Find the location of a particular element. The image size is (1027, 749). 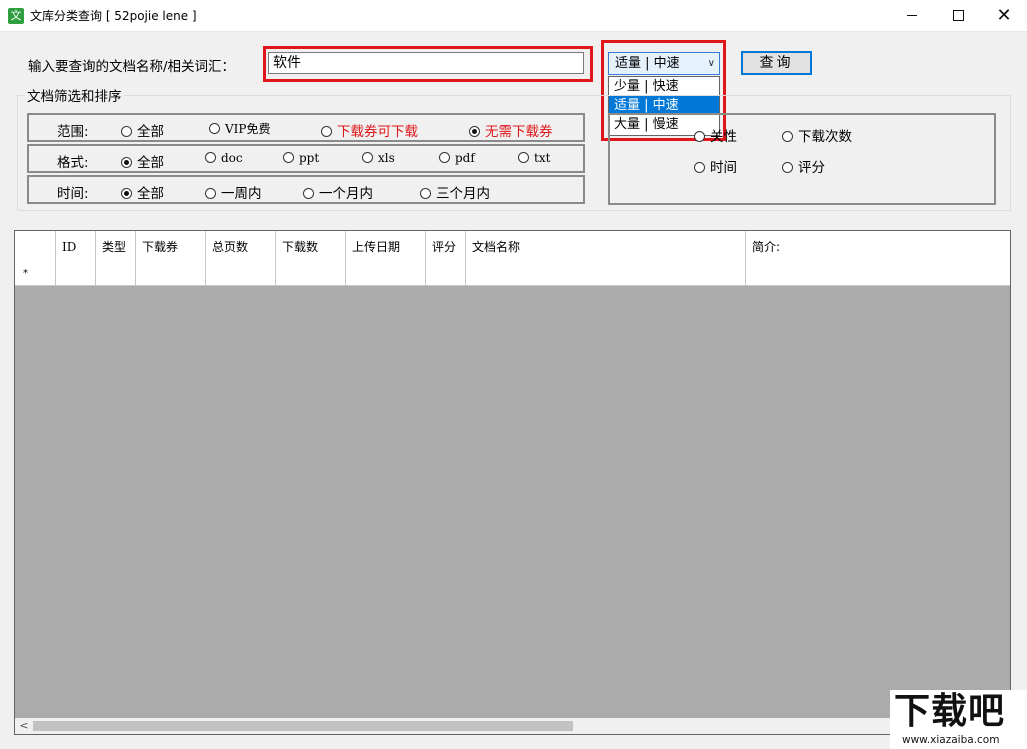

minimize-icon is located at coordinates (912, 15).